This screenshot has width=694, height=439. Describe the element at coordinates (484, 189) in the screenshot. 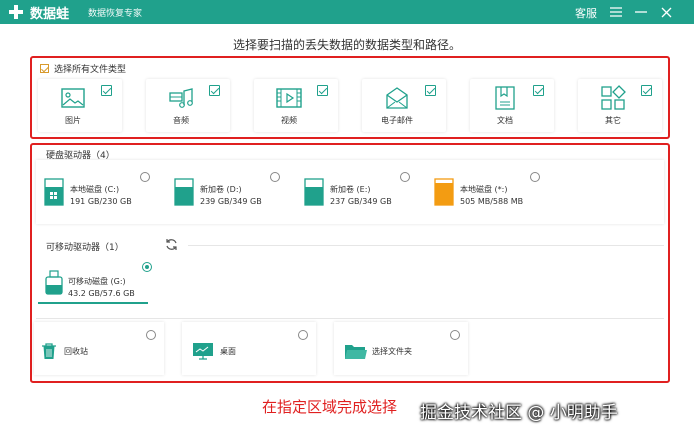

I see `drive-name: 本地磁盘 (*:)` at that location.